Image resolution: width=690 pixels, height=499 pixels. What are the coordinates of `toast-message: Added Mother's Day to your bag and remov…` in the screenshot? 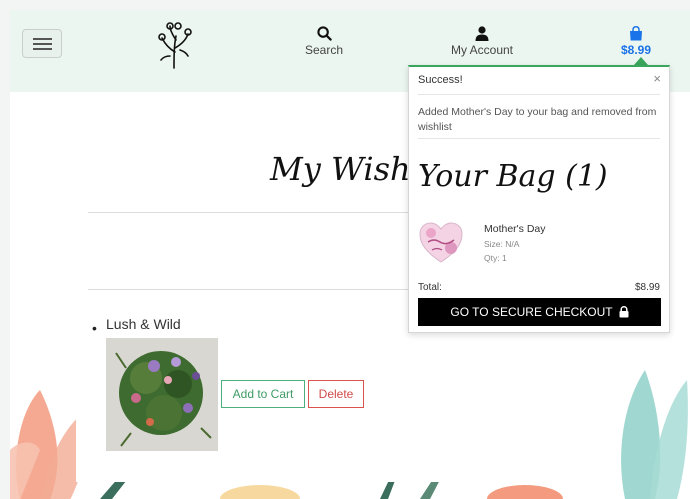 It's located at (537, 119).